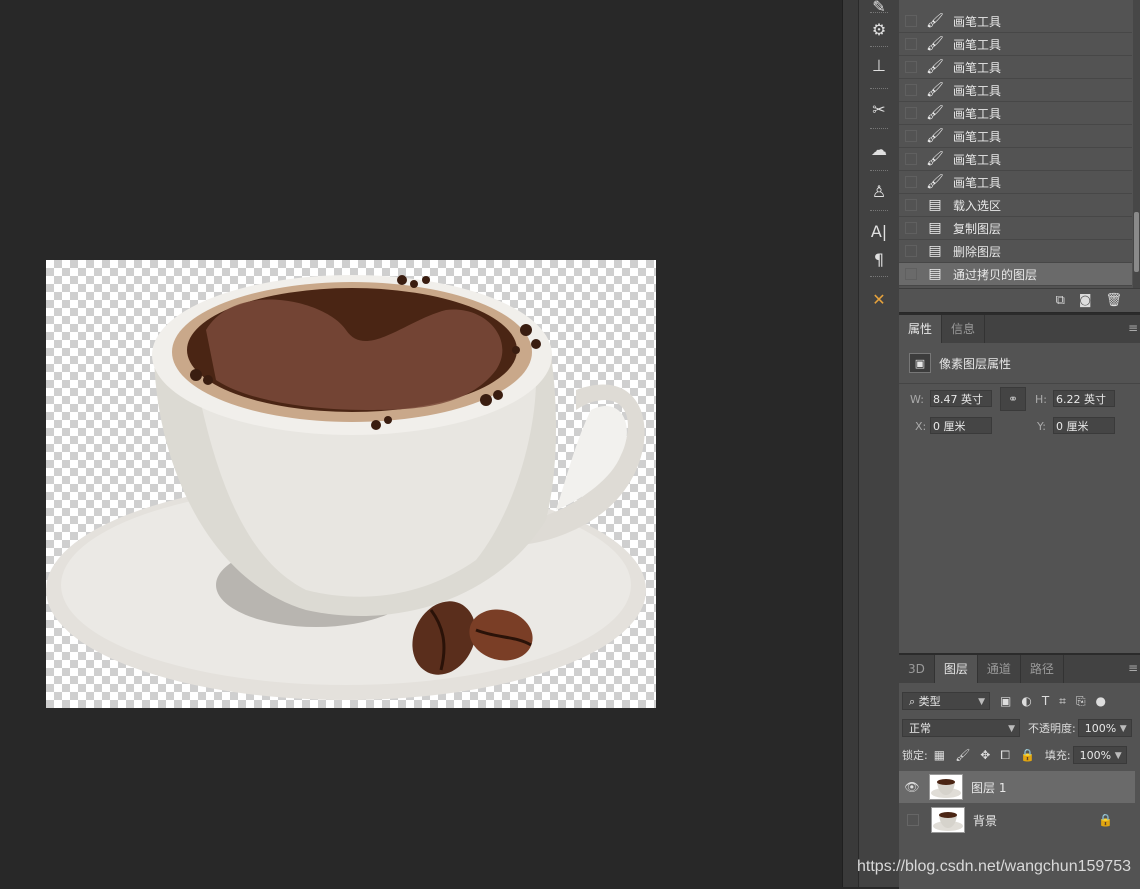  Describe the element at coordinates (920, 728) in the screenshot. I see `blend-mode-value: 正常` at that location.